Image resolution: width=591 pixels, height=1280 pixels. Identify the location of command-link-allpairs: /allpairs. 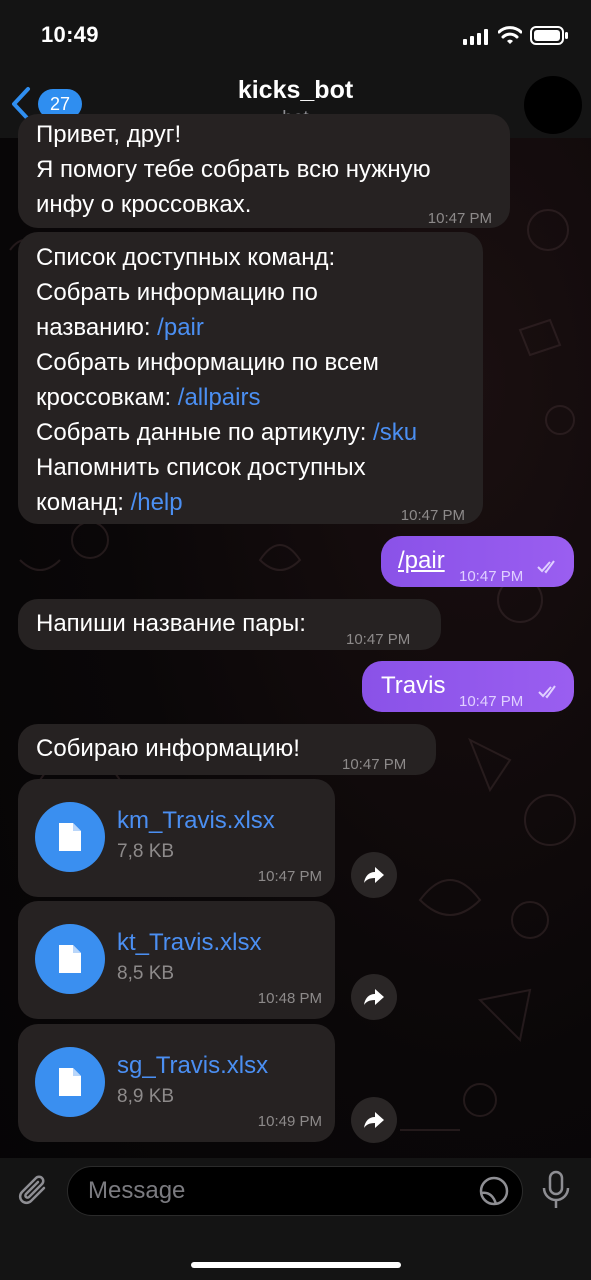
(219, 397).